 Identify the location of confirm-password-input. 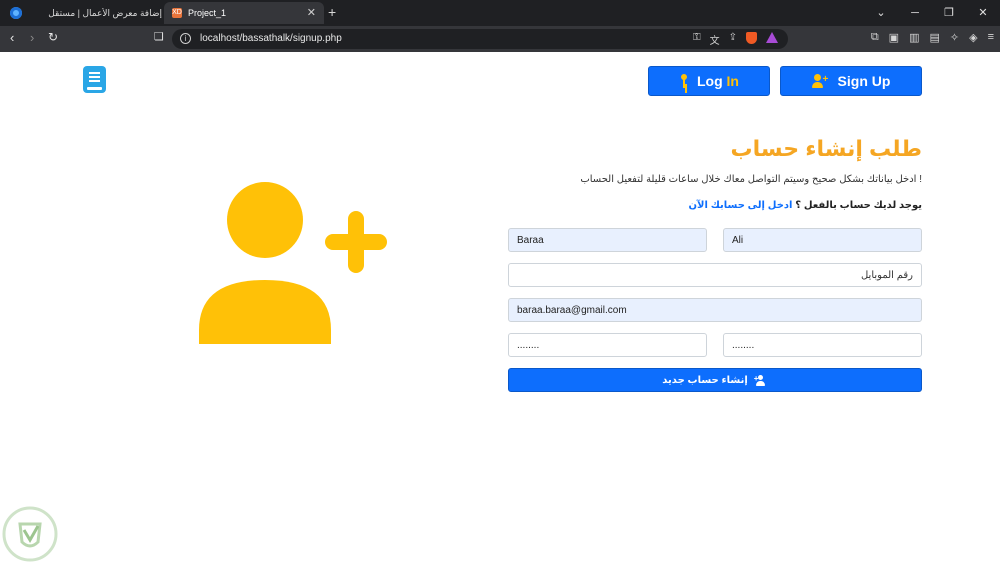
(822, 345).